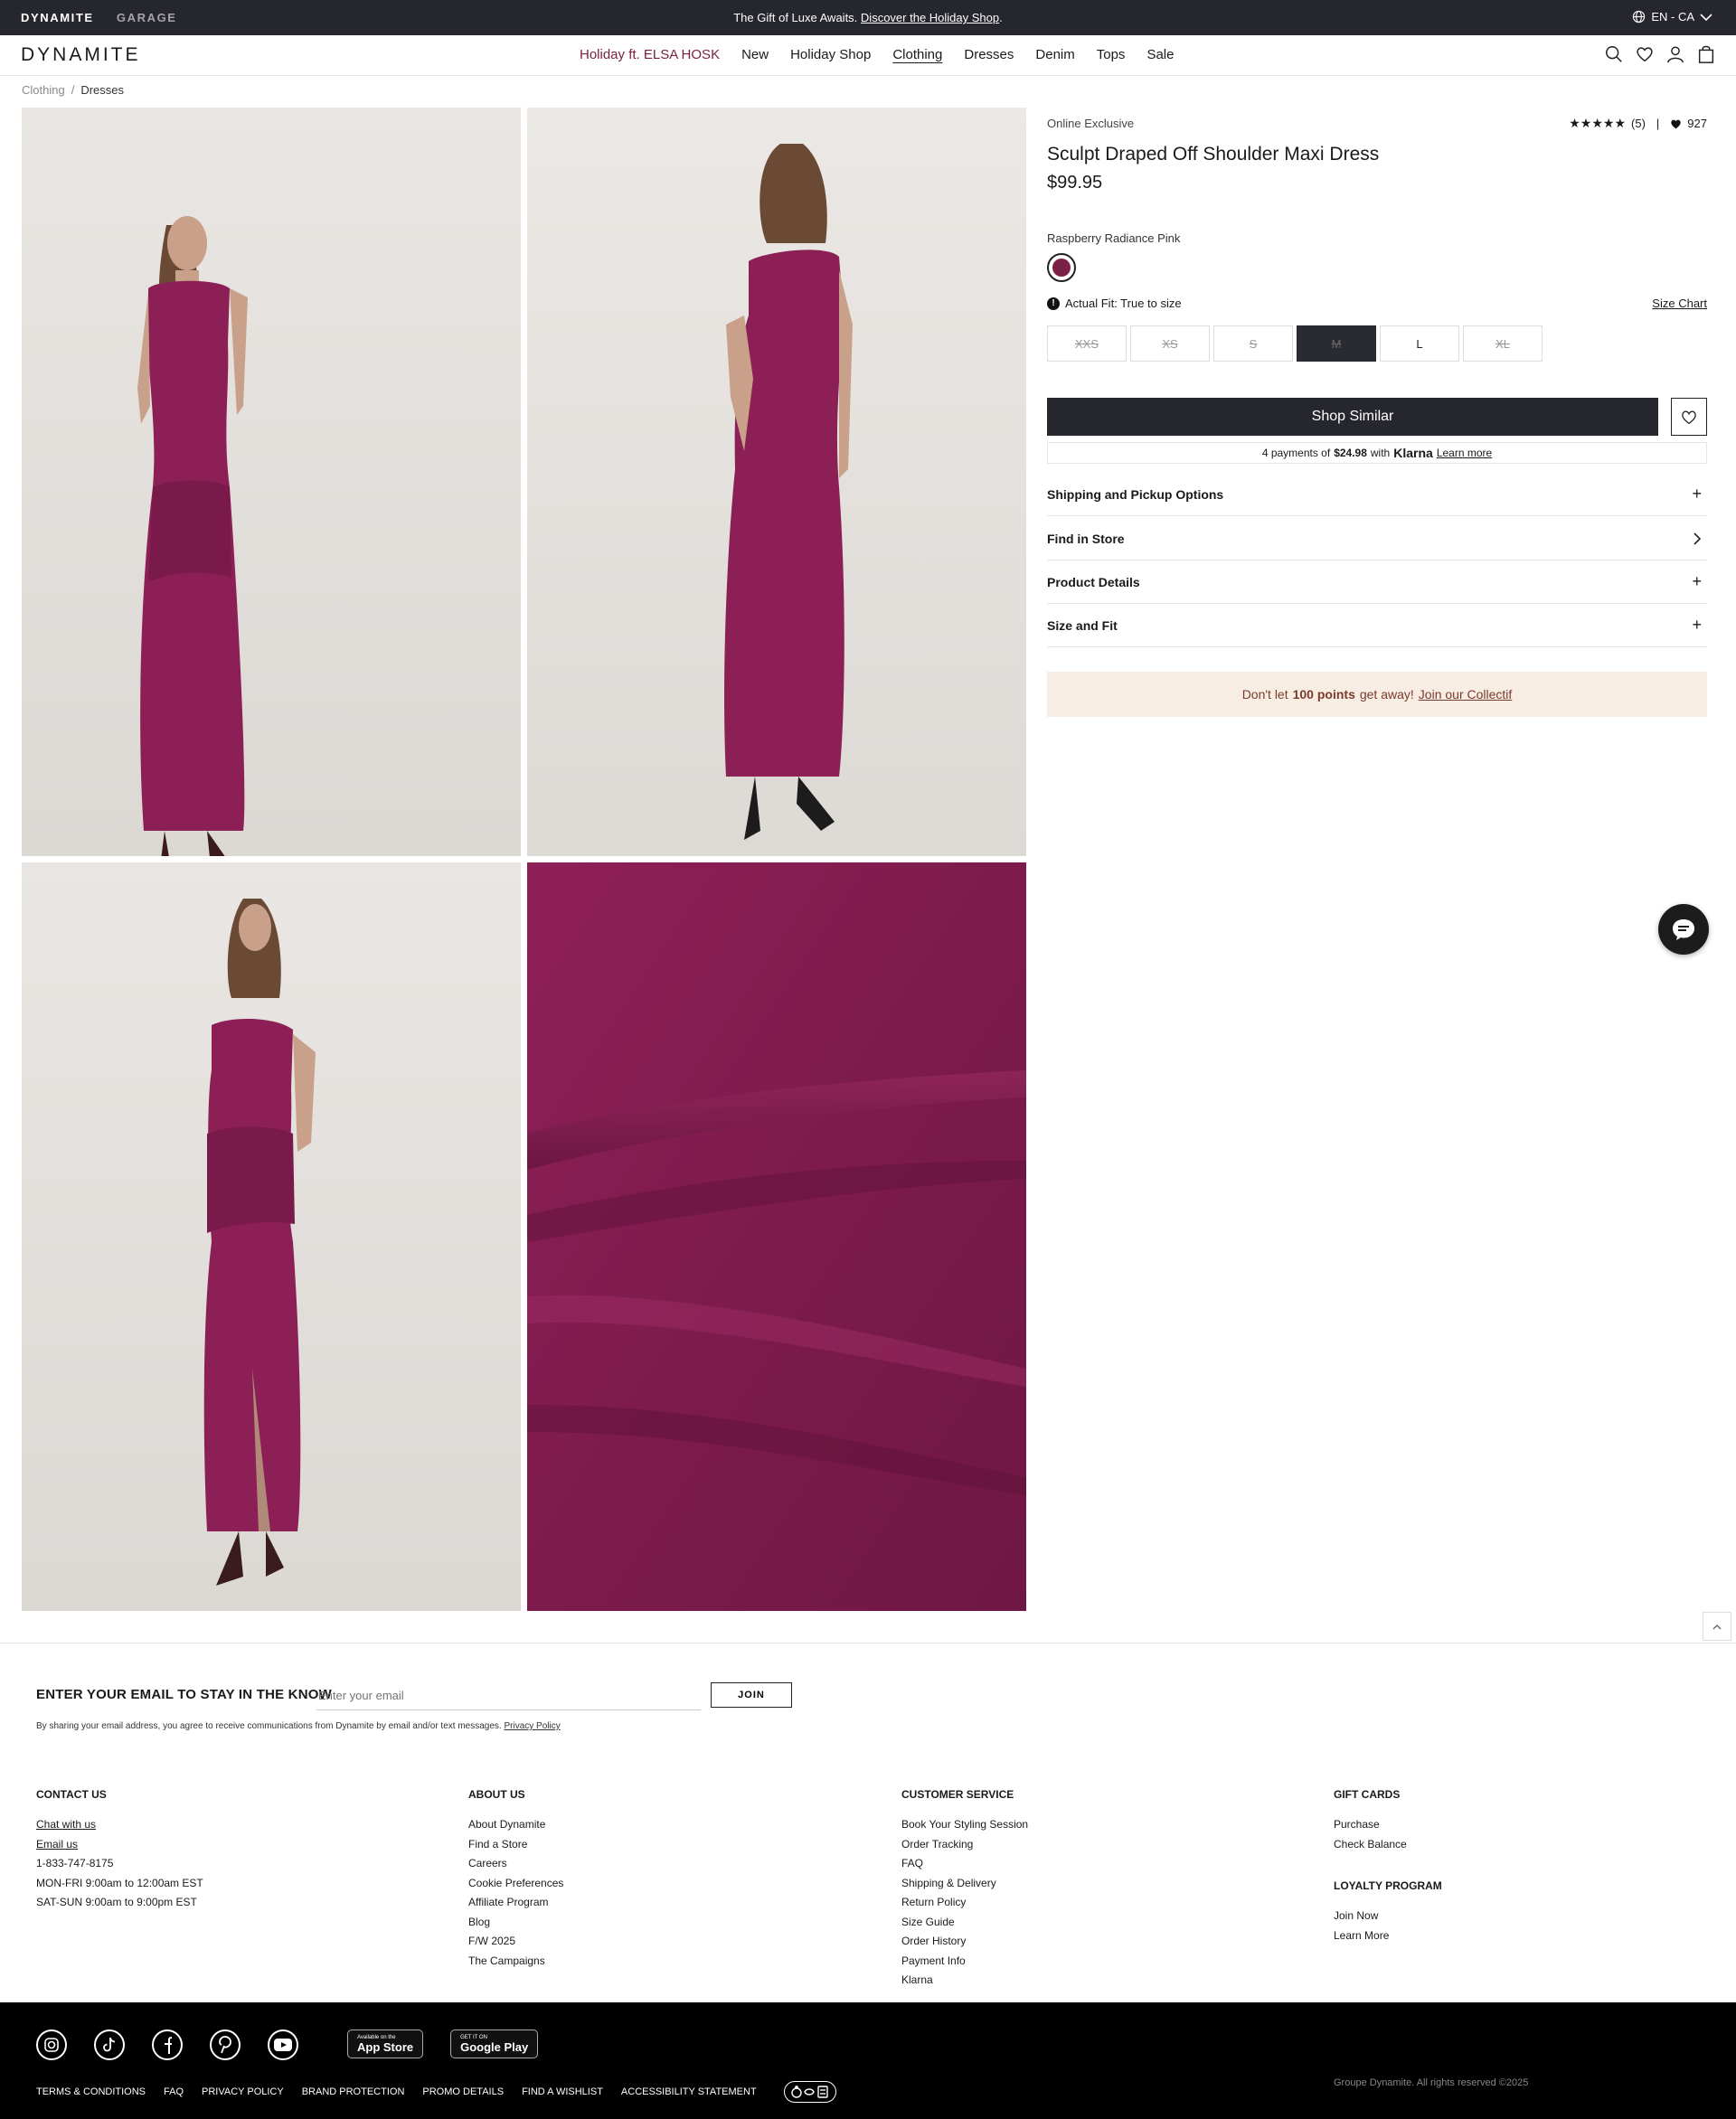  I want to click on size-option-s: S, so click(1253, 344).